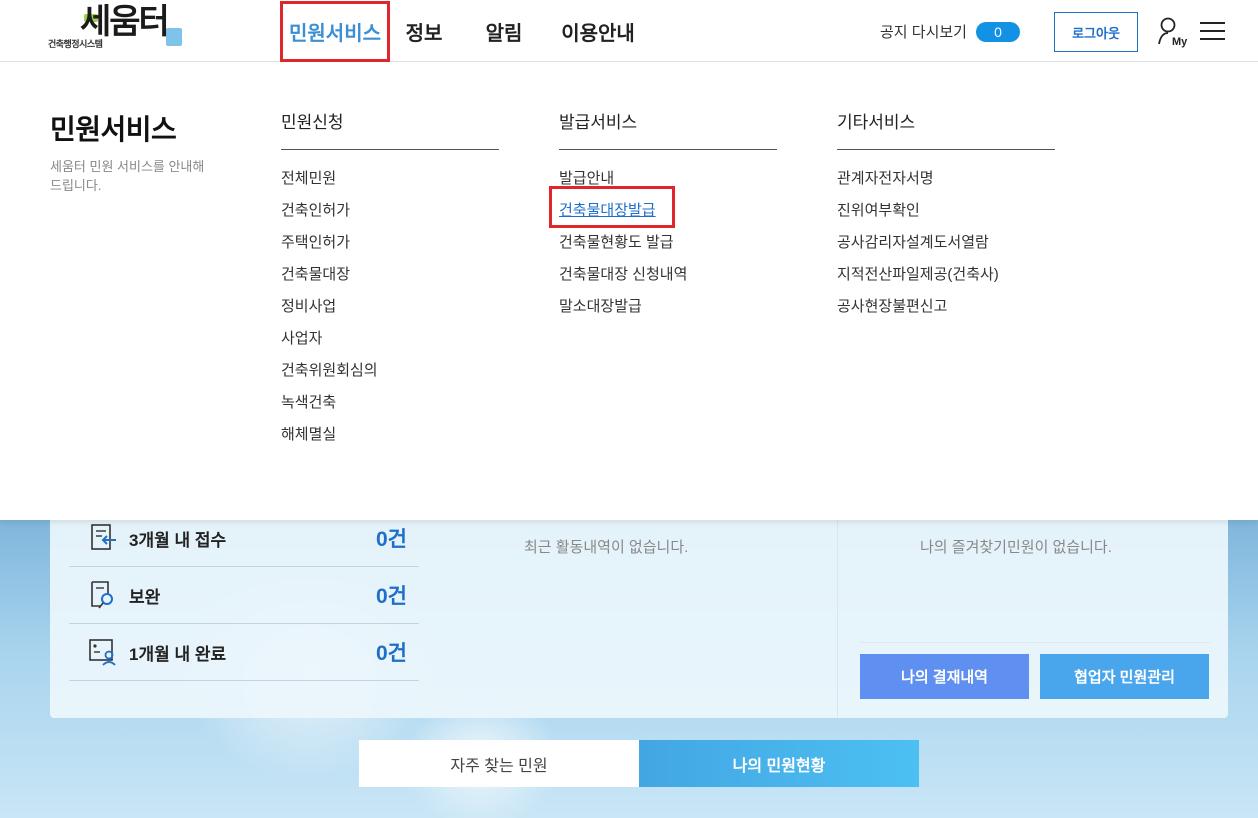 Image resolution: width=1258 pixels, height=818 pixels. Describe the element at coordinates (145, 597) in the screenshot. I see `stat-label: 보완` at that location.